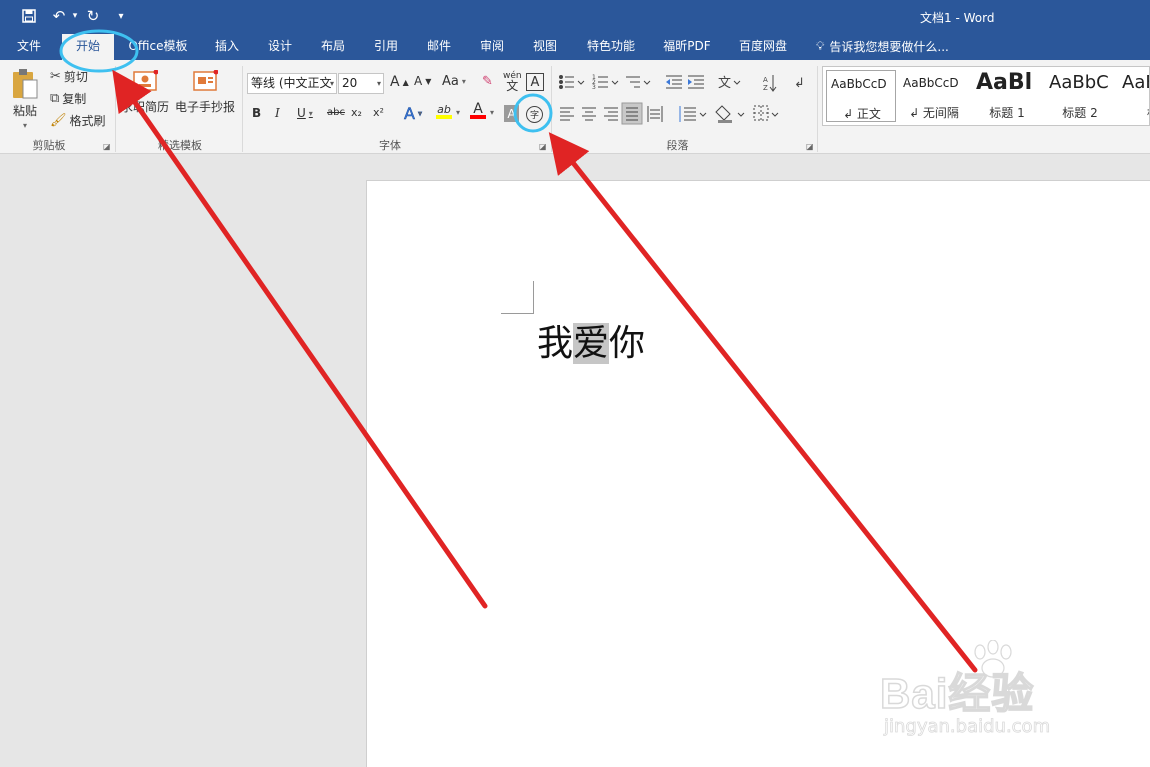 This screenshot has height=767, width=1150. I want to click on handwritten-label: 电子手抄报, so click(205, 107).